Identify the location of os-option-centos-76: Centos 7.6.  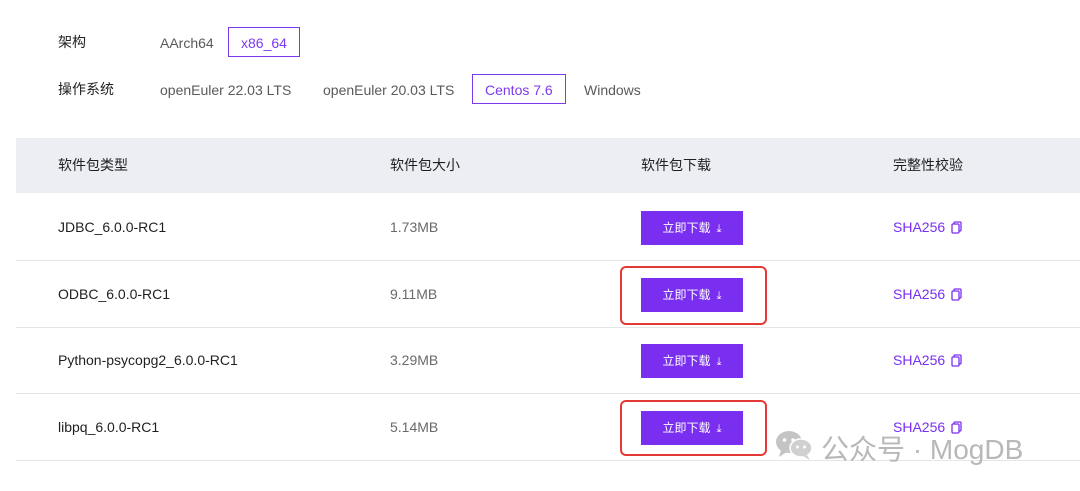
(519, 89).